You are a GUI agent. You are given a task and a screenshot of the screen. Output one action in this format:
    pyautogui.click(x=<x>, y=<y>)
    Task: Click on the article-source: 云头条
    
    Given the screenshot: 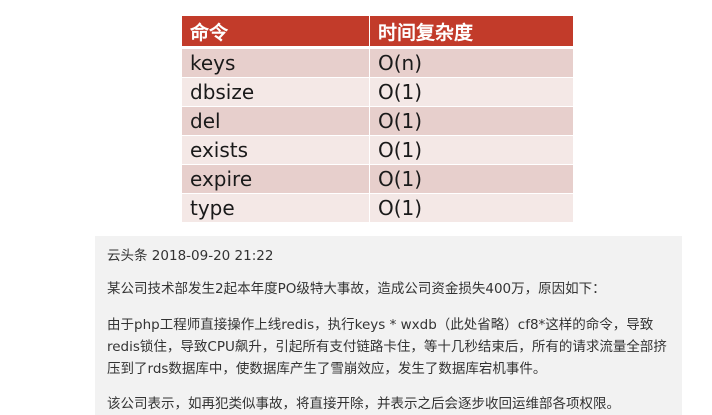 What is the action you would take?
    pyautogui.click(x=127, y=256)
    